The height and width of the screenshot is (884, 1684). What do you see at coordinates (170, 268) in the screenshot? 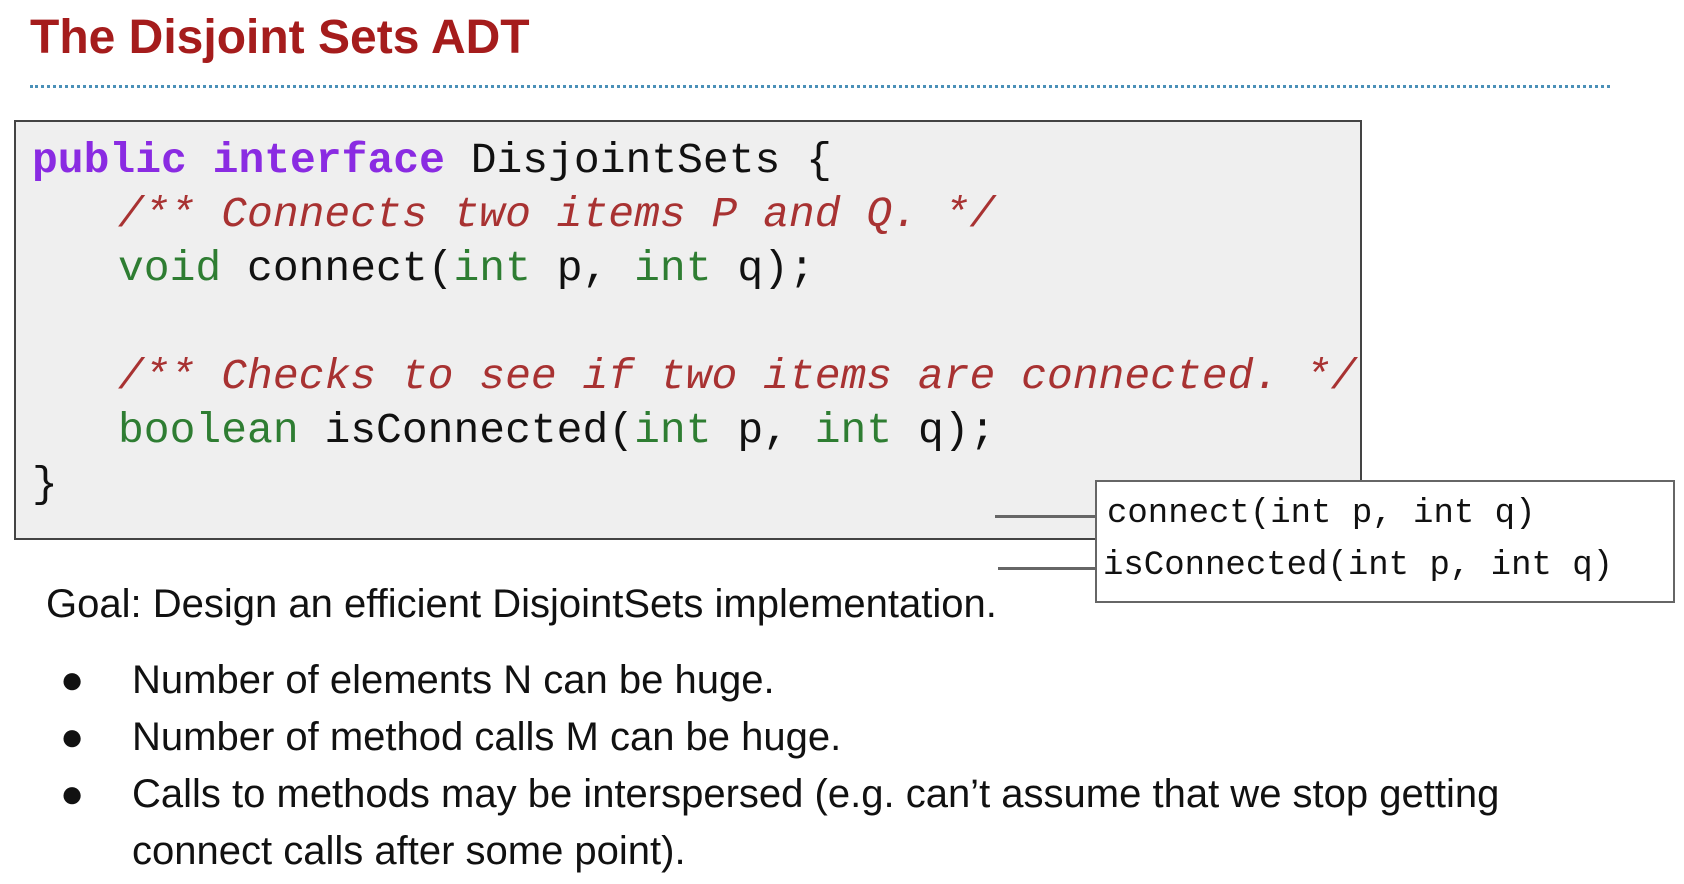
I see `type-void: void` at bounding box center [170, 268].